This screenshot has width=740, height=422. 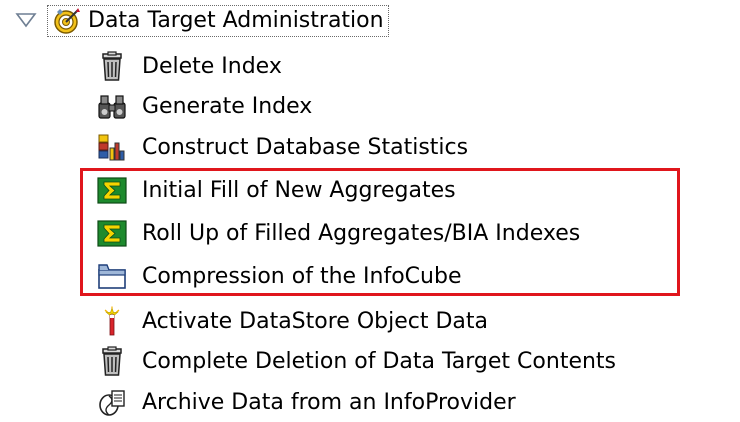 I want to click on archive-icon, so click(x=112, y=403).